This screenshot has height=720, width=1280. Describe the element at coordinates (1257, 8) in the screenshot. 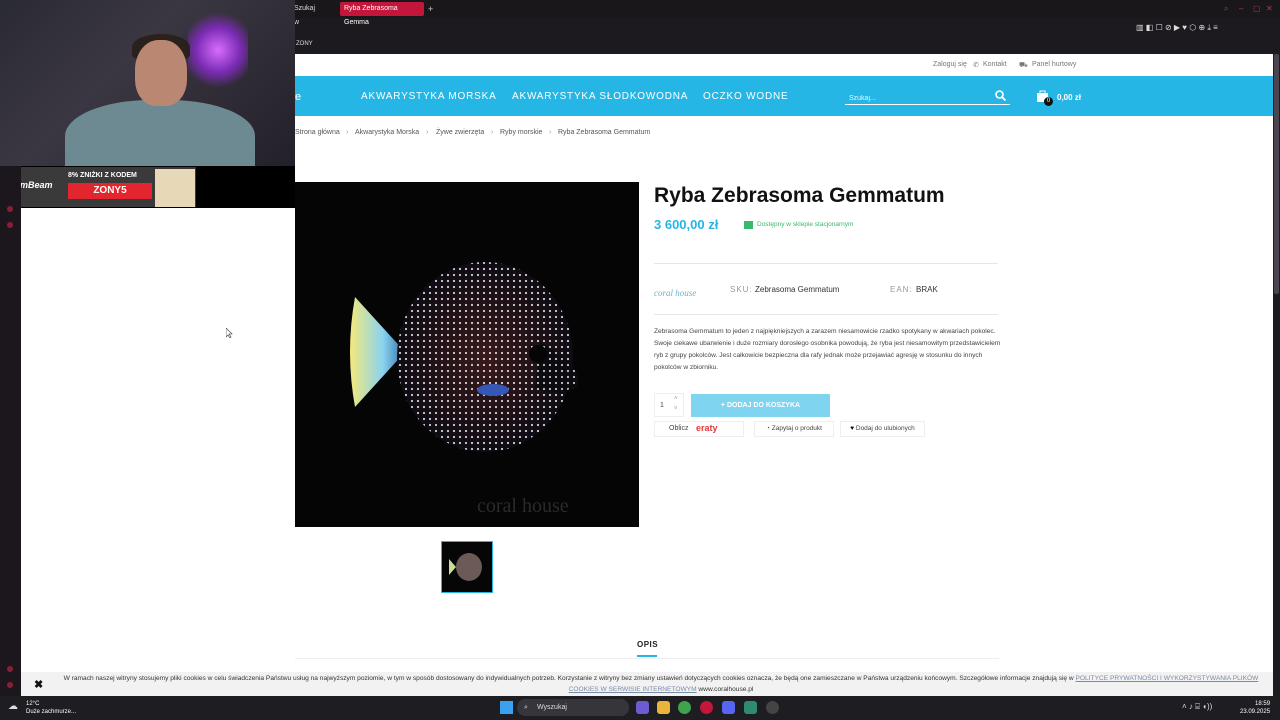

I see `maximize-icon: ▢` at that location.